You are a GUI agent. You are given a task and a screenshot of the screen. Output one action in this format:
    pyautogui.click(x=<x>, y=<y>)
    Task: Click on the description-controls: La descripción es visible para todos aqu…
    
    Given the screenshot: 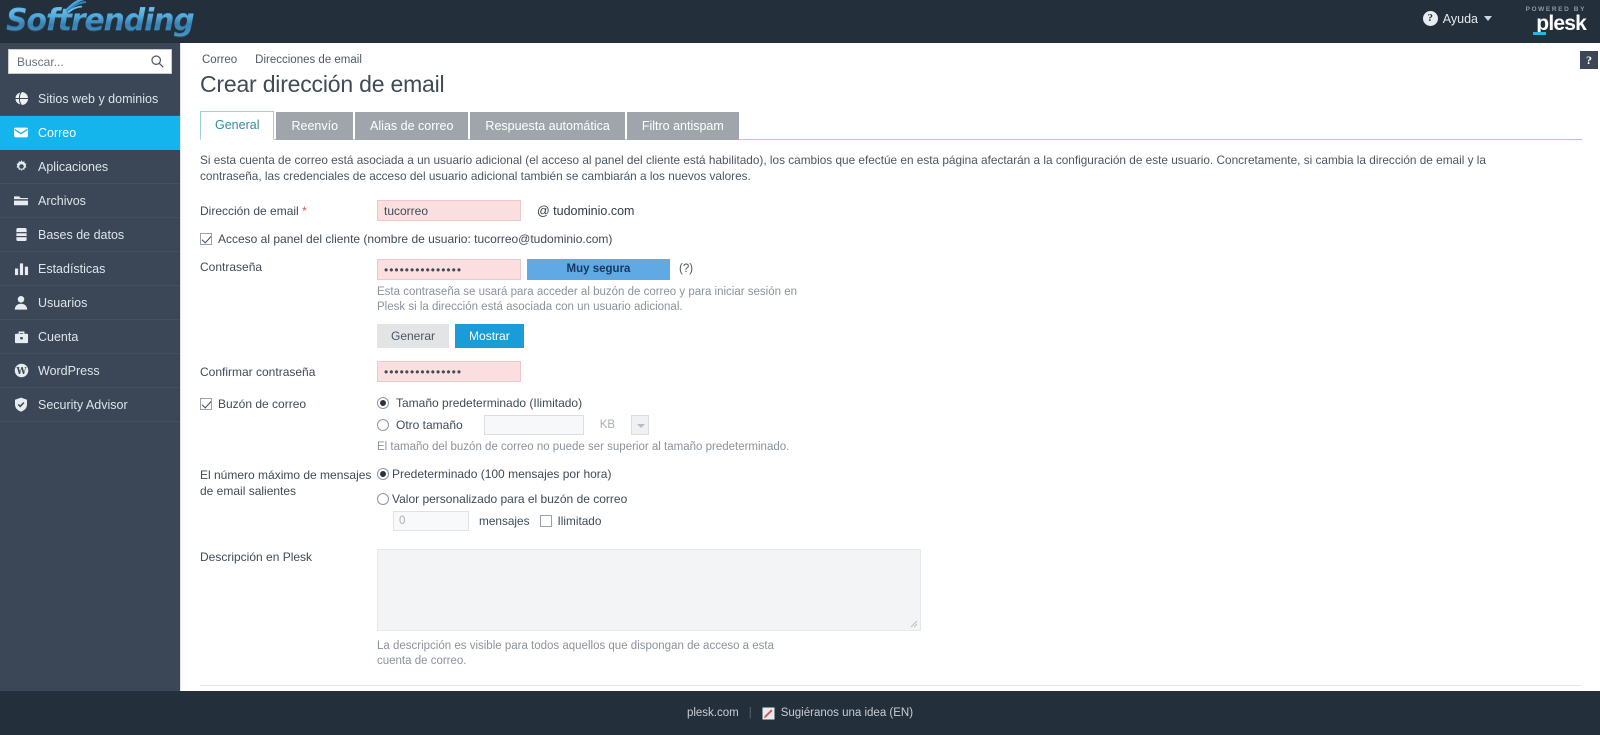 What is the action you would take?
    pyautogui.click(x=649, y=609)
    